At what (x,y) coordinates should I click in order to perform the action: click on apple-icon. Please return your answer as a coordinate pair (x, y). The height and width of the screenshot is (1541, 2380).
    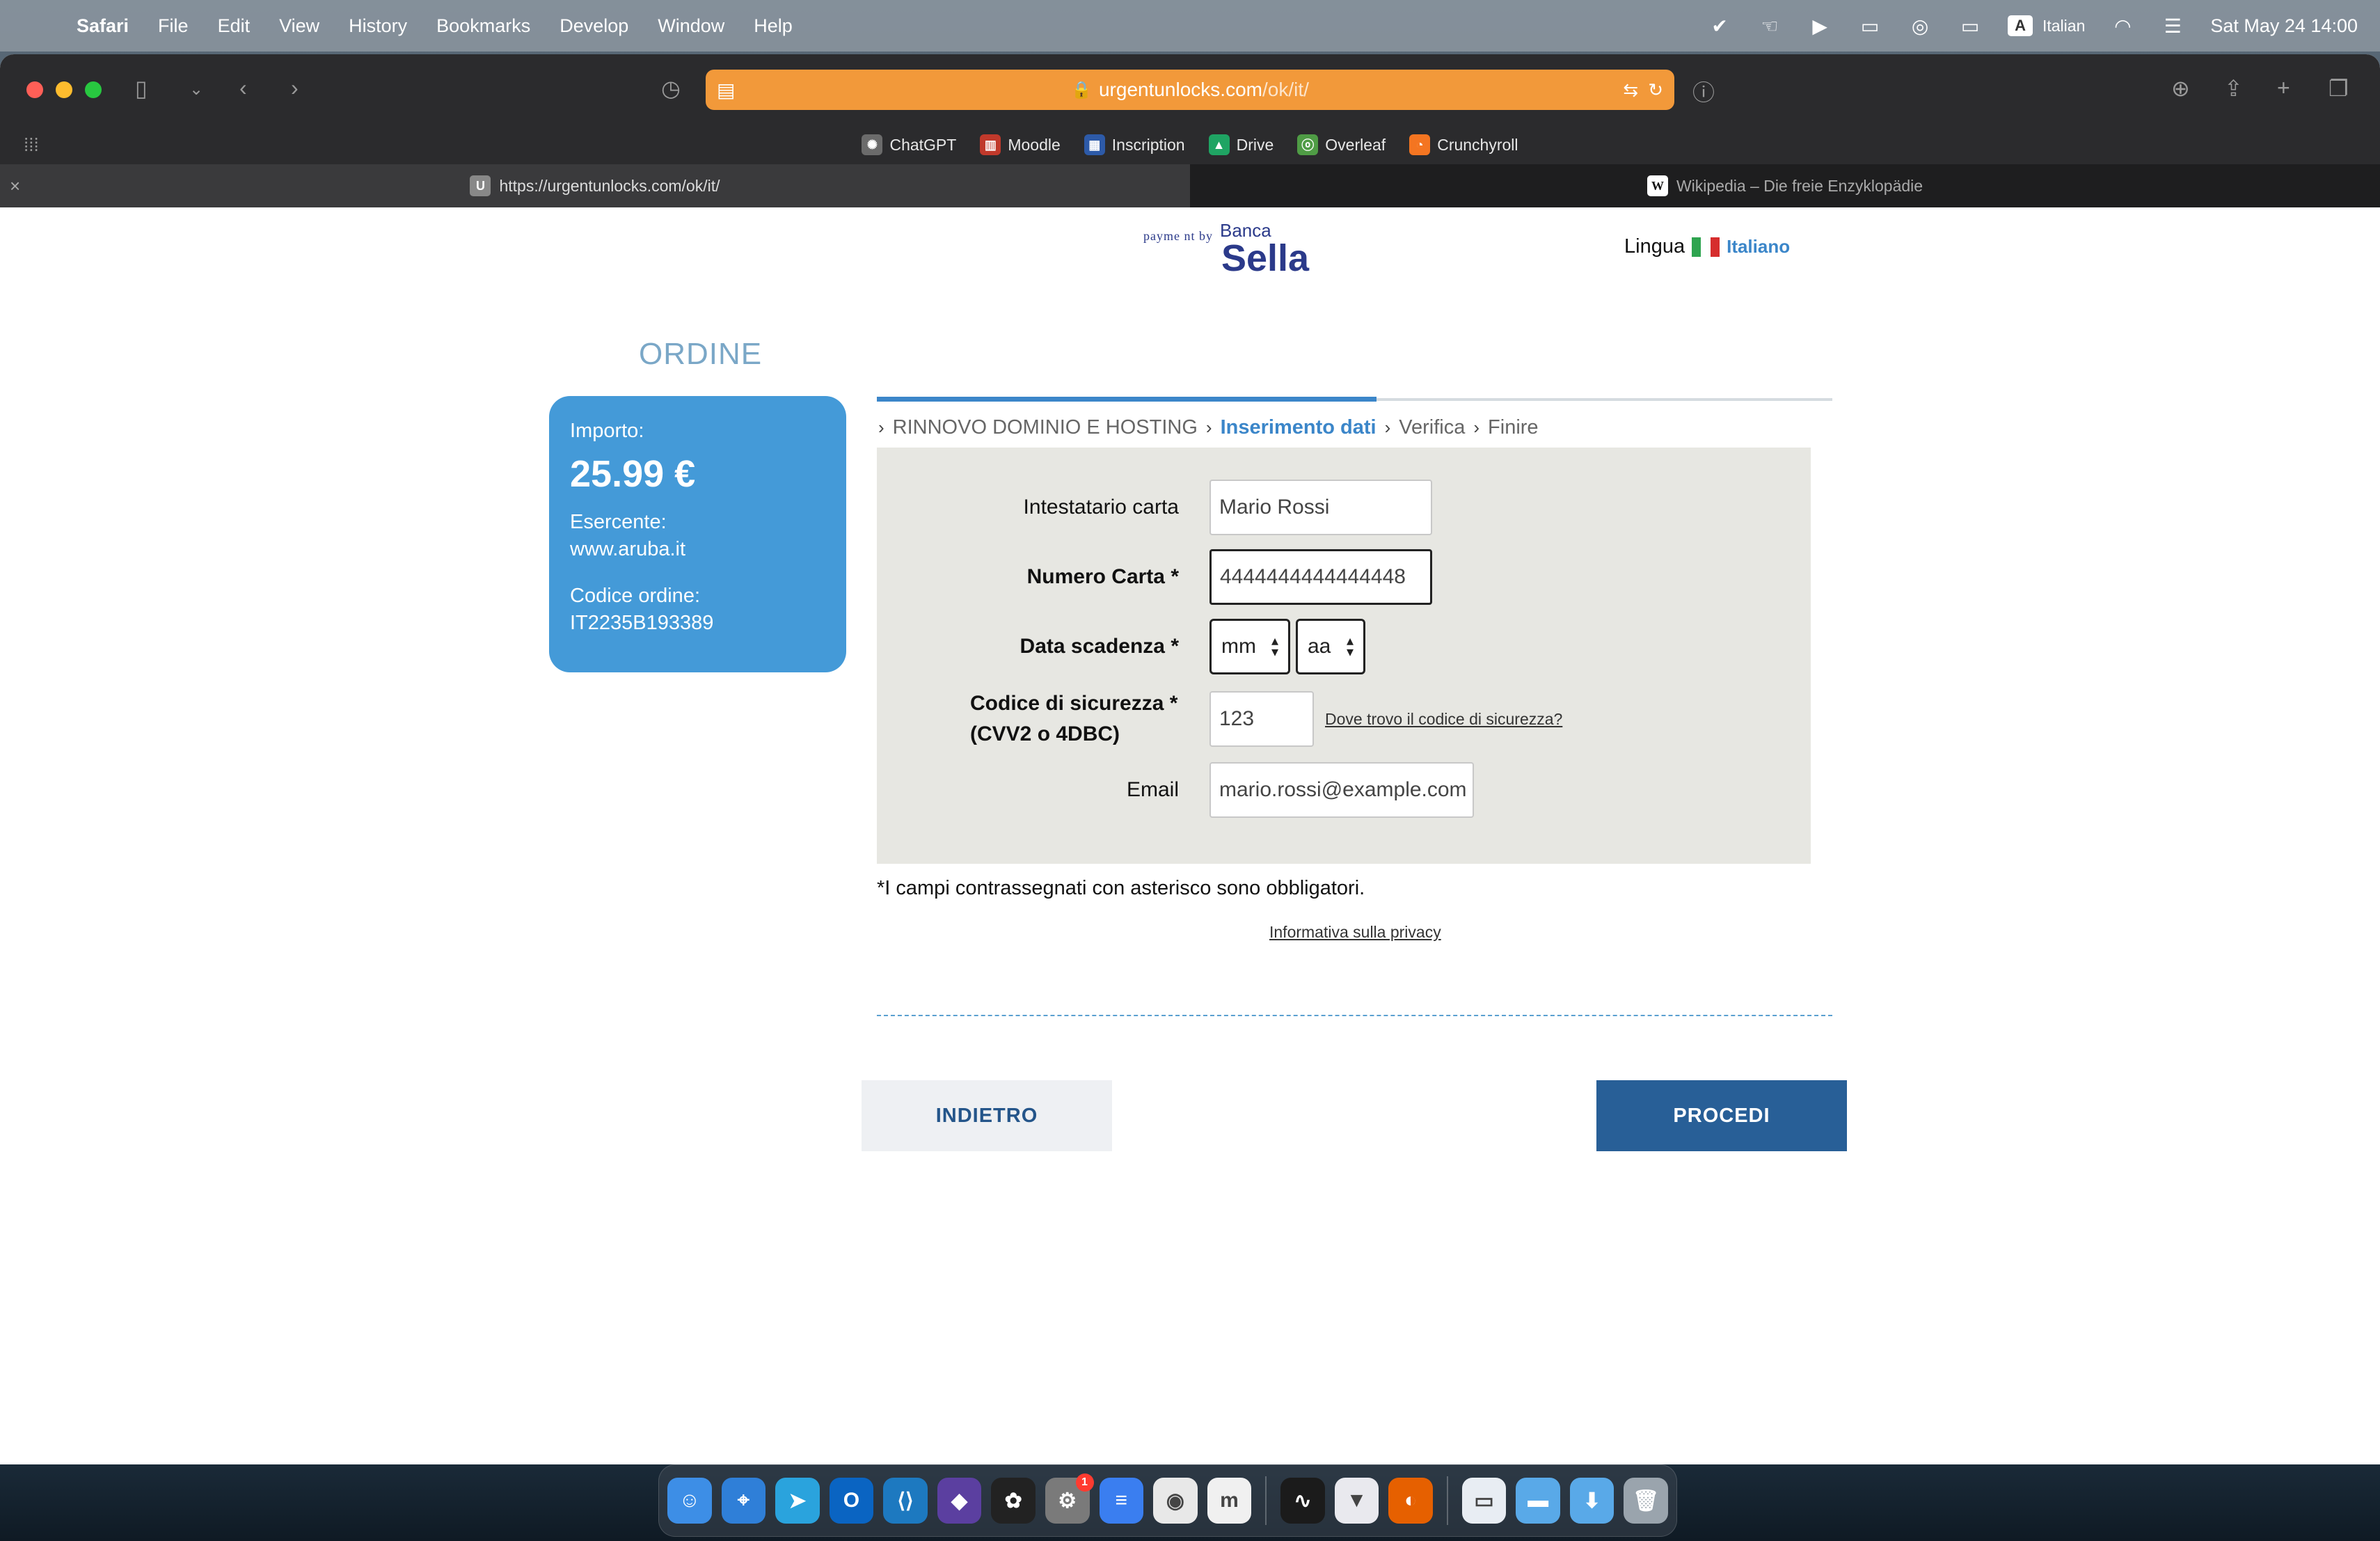
    Looking at the image, I should click on (39, 26).